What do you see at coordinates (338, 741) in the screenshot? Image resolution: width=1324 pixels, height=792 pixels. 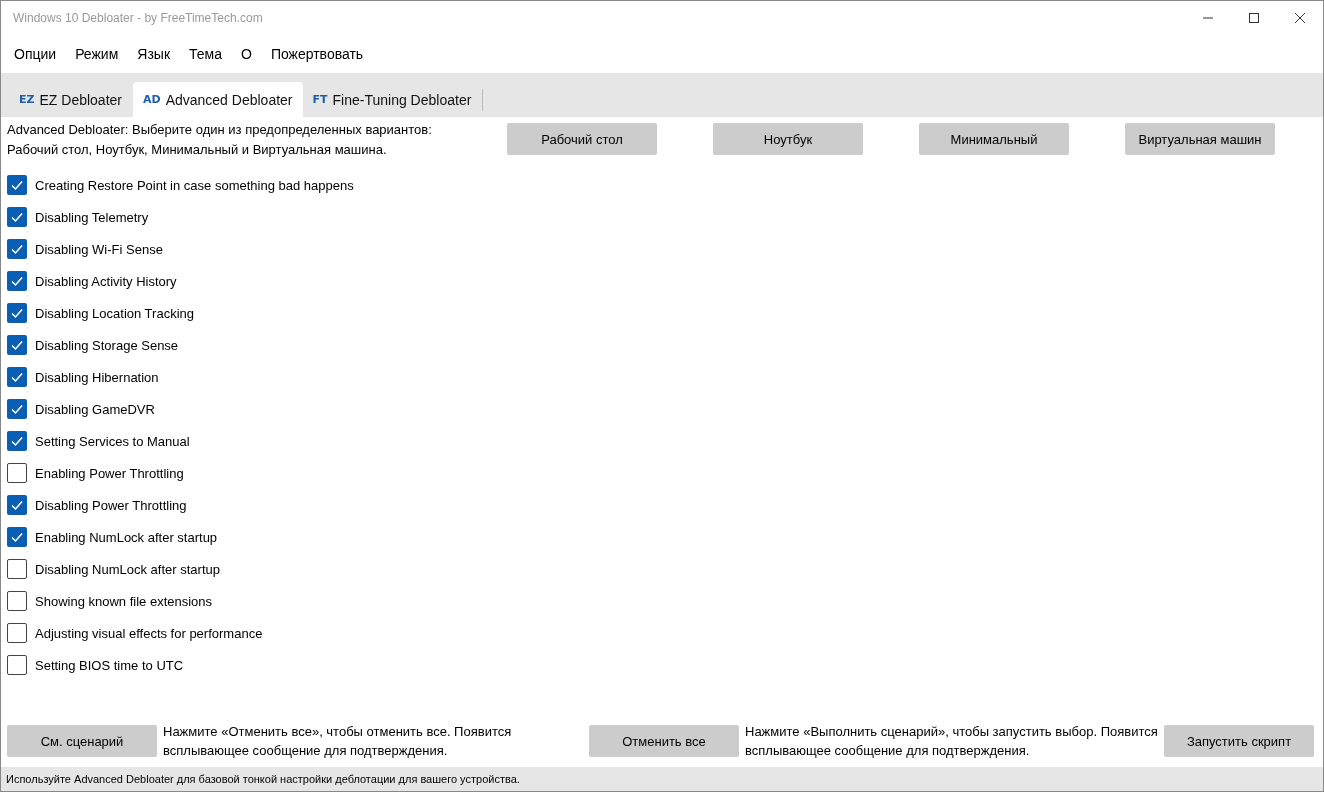 I see `hint-text: Нажмите «Отменить все», чтобы отменить все. Появится всплывающее сообщение для подтверждения.` at bounding box center [338, 741].